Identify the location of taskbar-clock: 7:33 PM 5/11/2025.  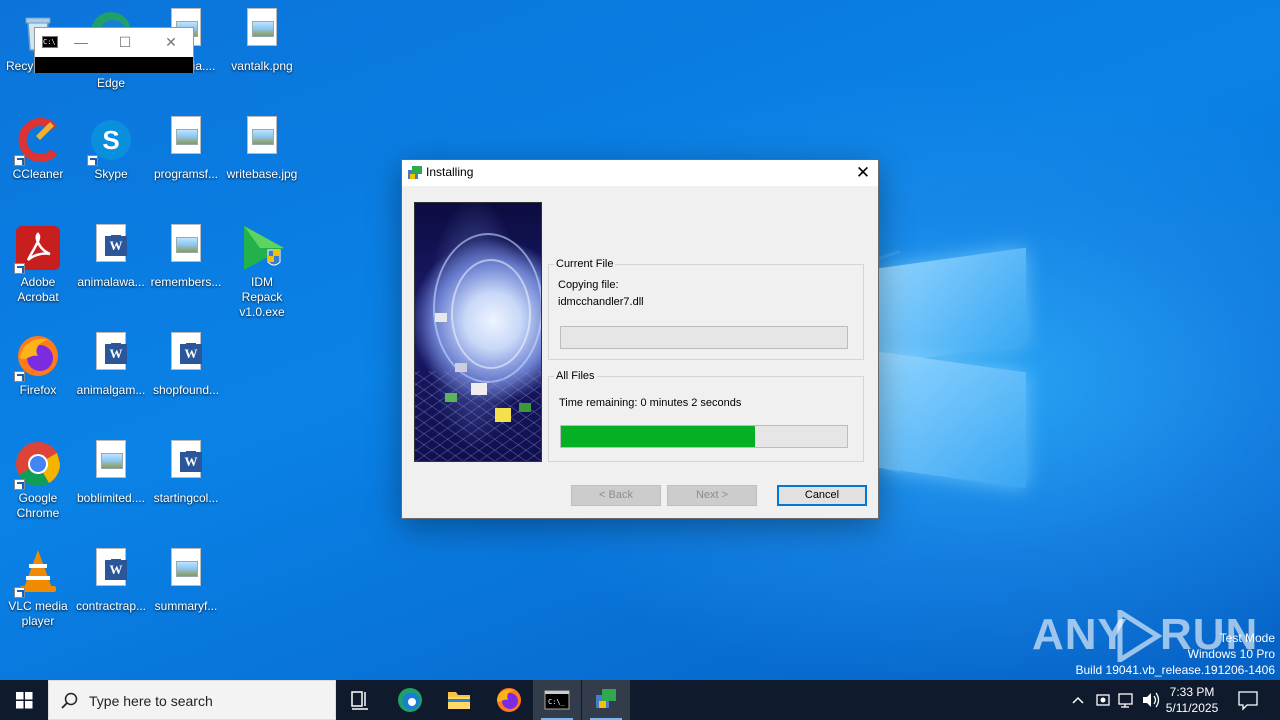
(1192, 700).